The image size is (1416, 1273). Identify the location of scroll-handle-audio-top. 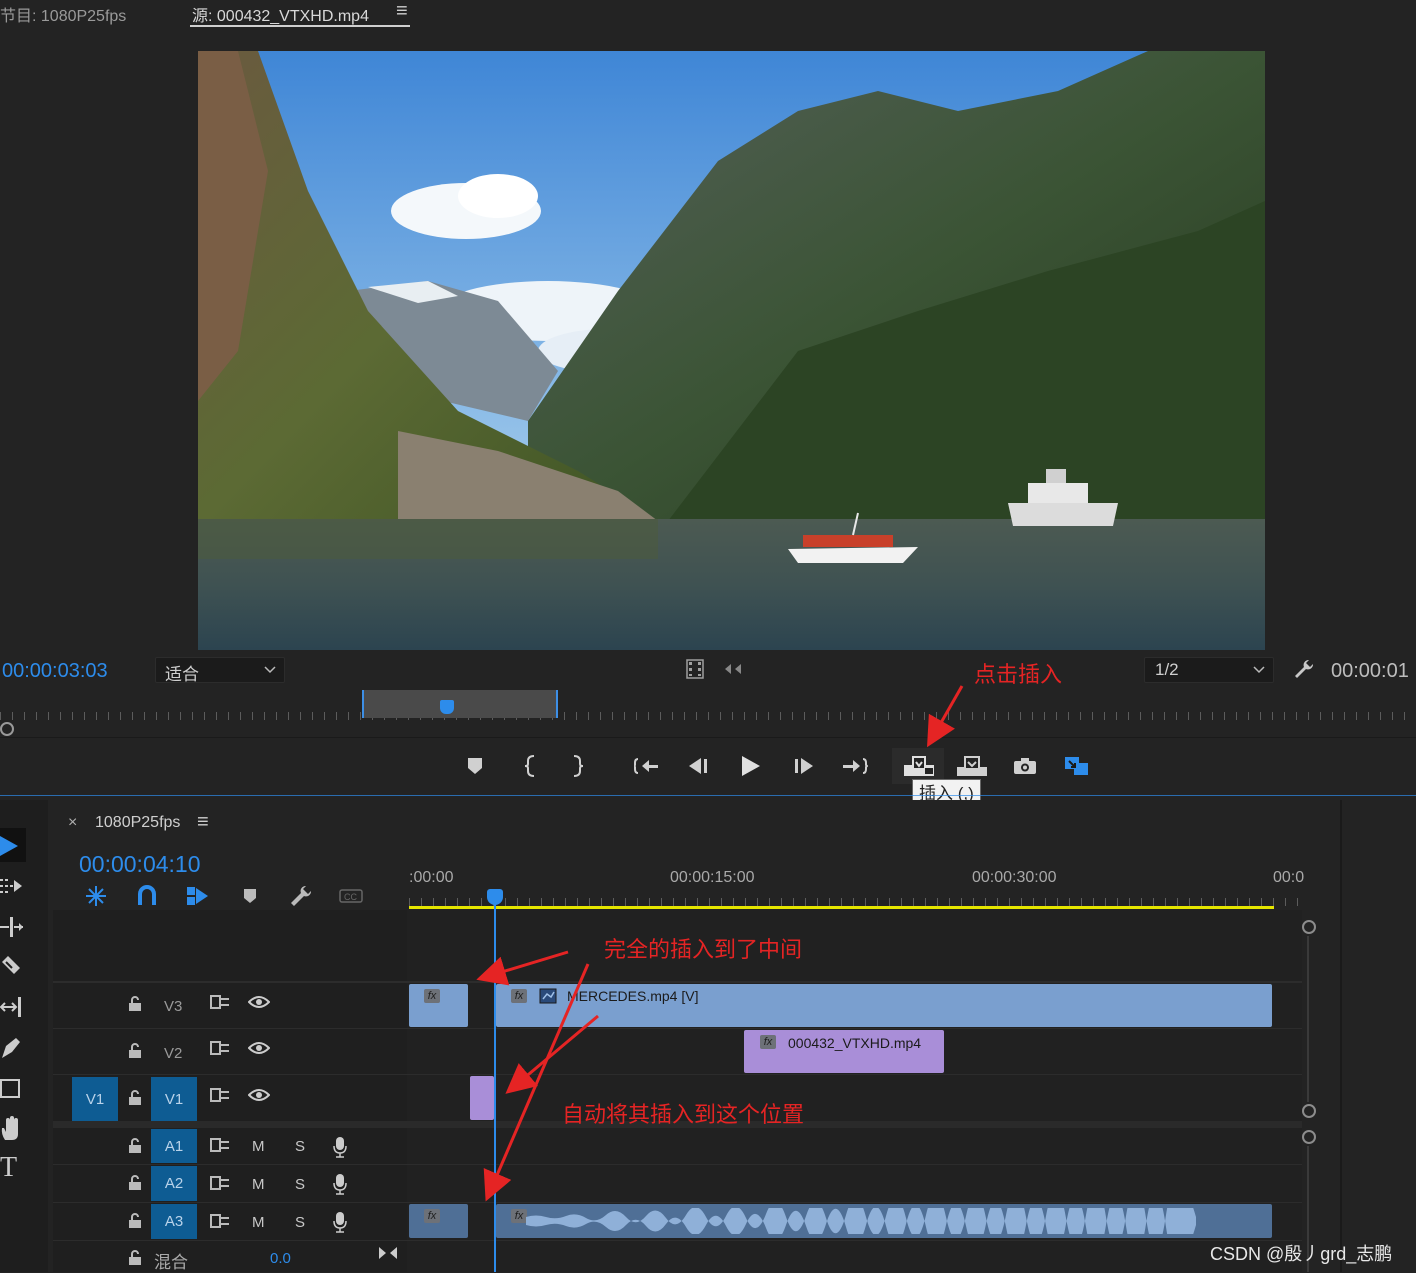
(1309, 1137).